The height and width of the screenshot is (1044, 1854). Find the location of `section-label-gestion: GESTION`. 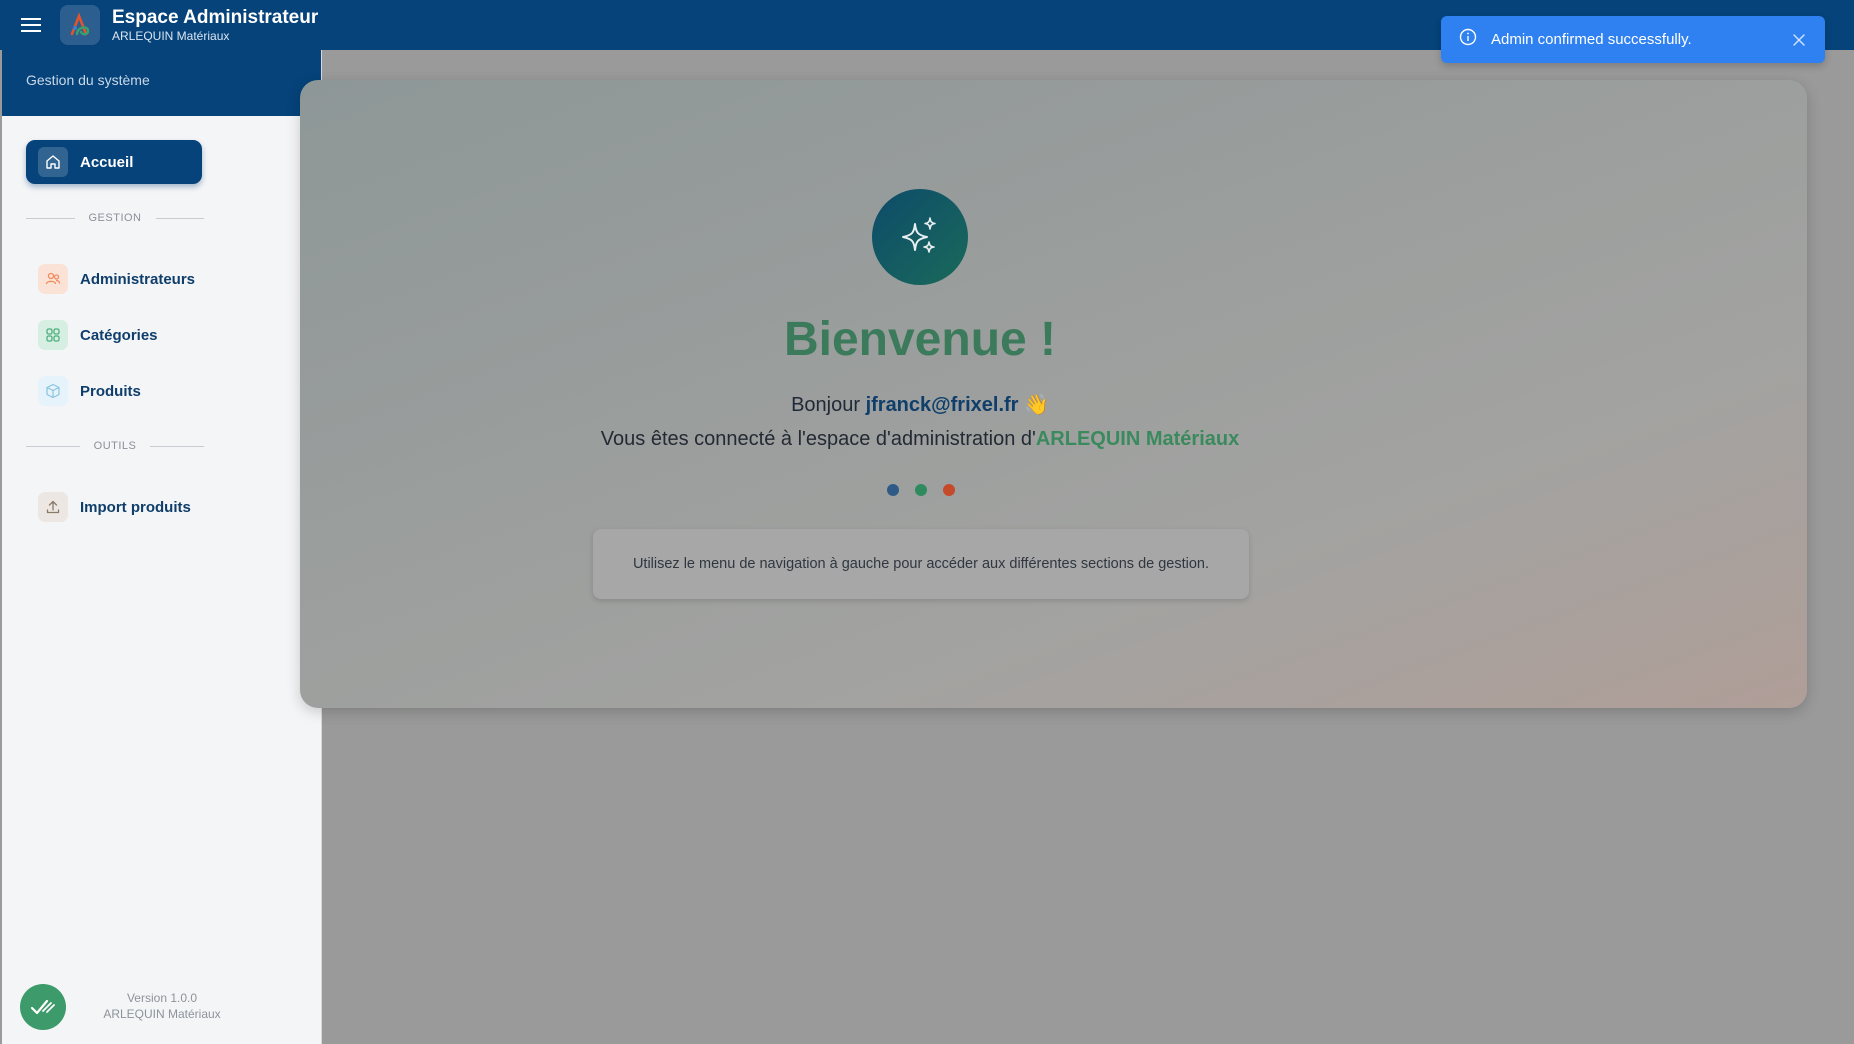

section-label-gestion: GESTION is located at coordinates (115, 218).